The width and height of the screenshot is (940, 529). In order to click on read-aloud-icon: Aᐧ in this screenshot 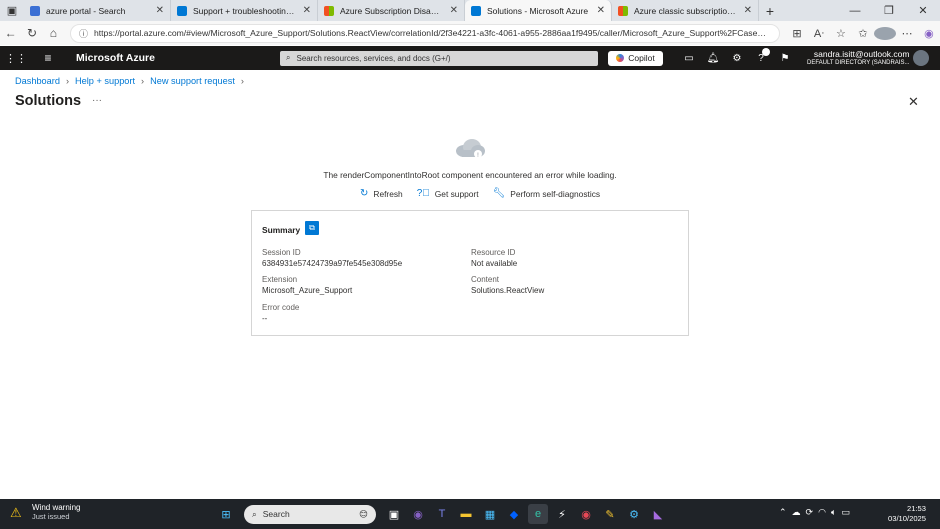, I will do `click(819, 33)`.